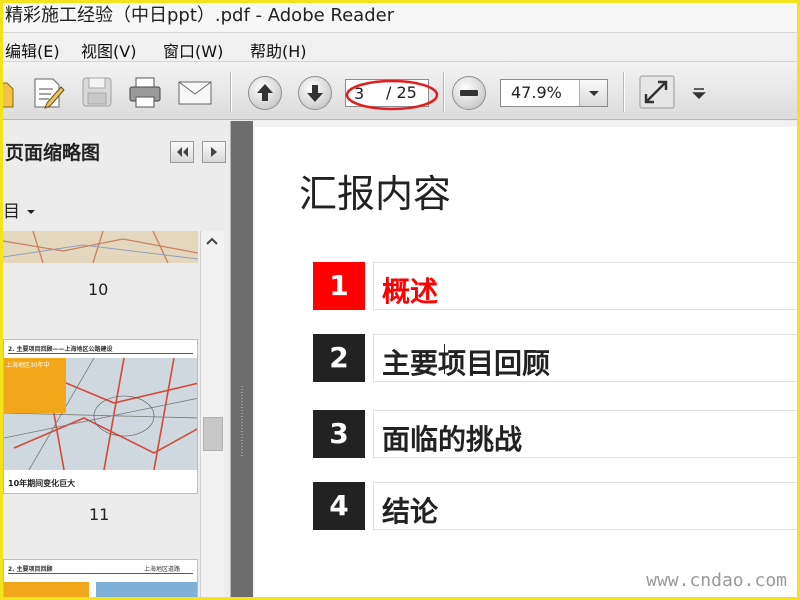 Image resolution: width=800 pixels, height=600 pixels. What do you see at coordinates (182, 152) in the screenshot?
I see `collapse-panel-button` at bounding box center [182, 152].